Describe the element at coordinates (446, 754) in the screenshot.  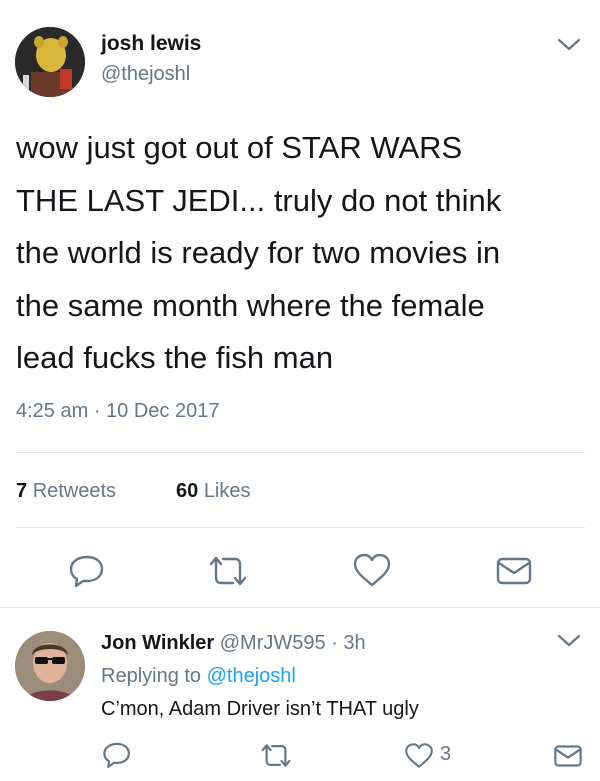
I see `reply-likes-count: 3` at that location.